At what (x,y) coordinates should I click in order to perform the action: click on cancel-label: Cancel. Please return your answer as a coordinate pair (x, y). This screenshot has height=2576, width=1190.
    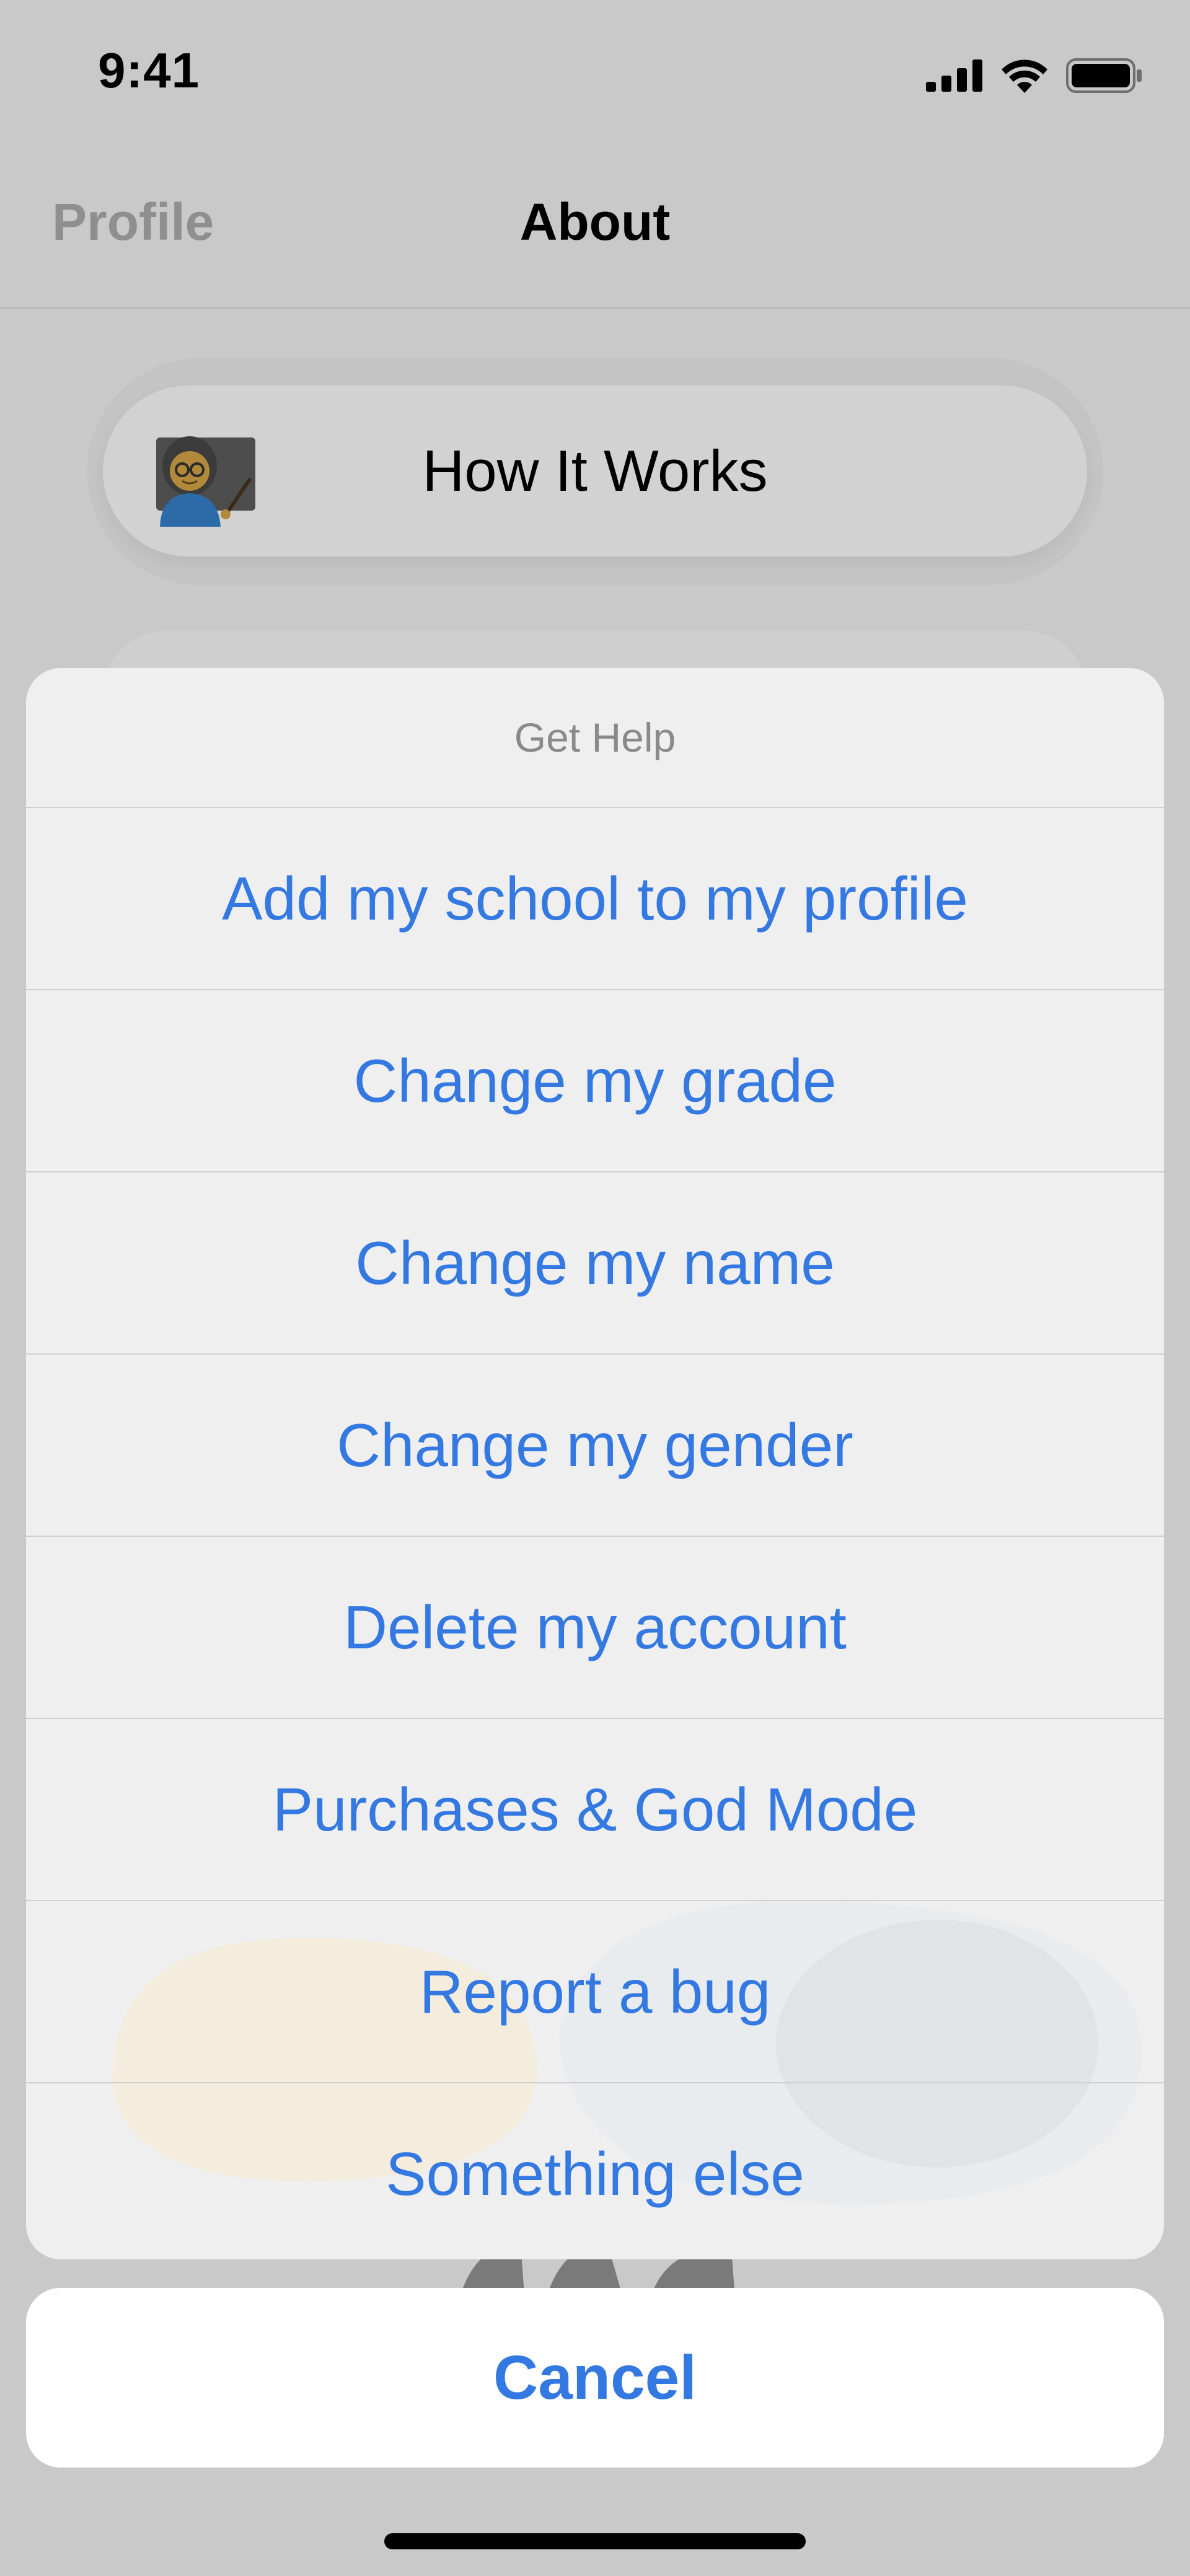
    Looking at the image, I should click on (595, 2377).